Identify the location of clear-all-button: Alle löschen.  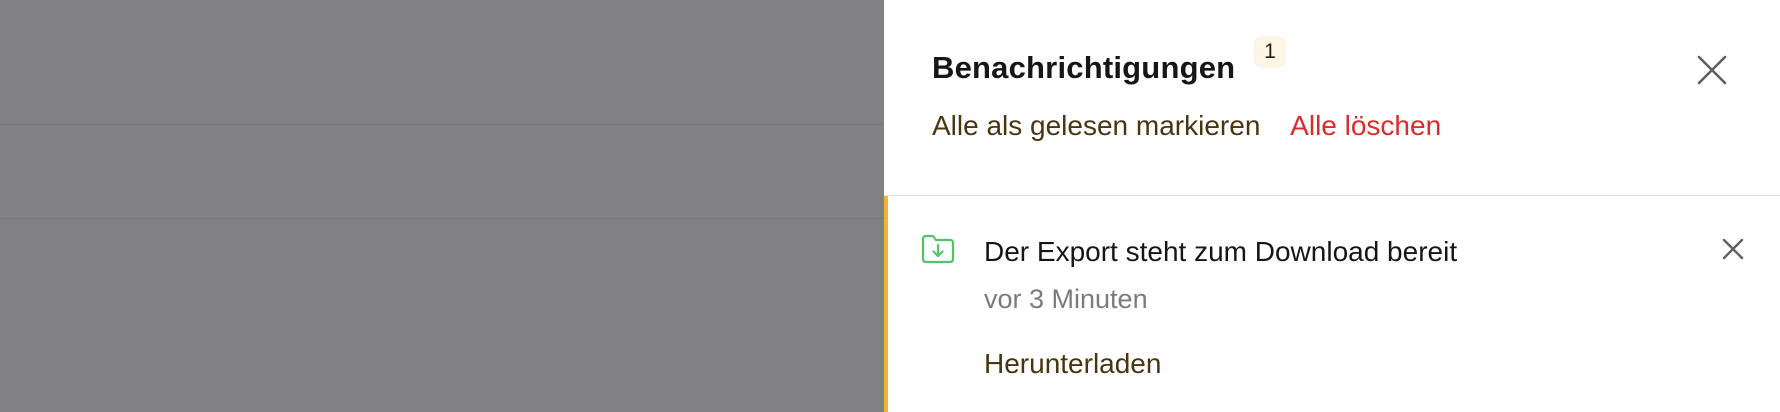
(1365, 125).